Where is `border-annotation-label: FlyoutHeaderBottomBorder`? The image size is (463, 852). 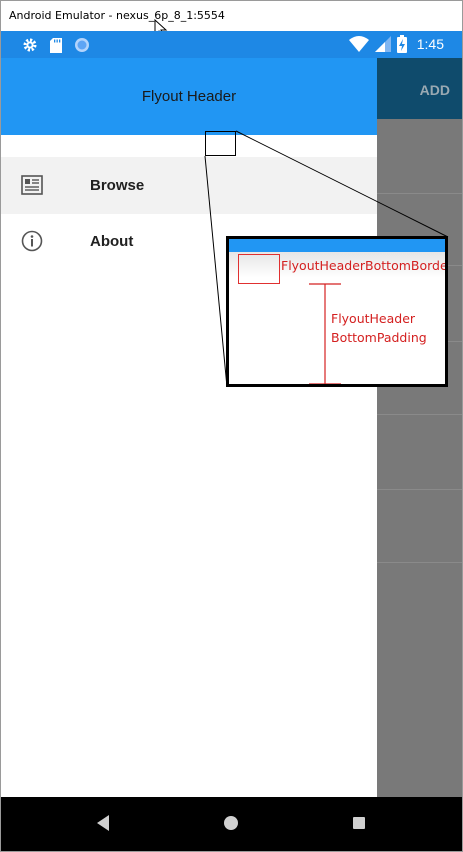 border-annotation-label: FlyoutHeaderBottomBorder is located at coordinates (364, 265).